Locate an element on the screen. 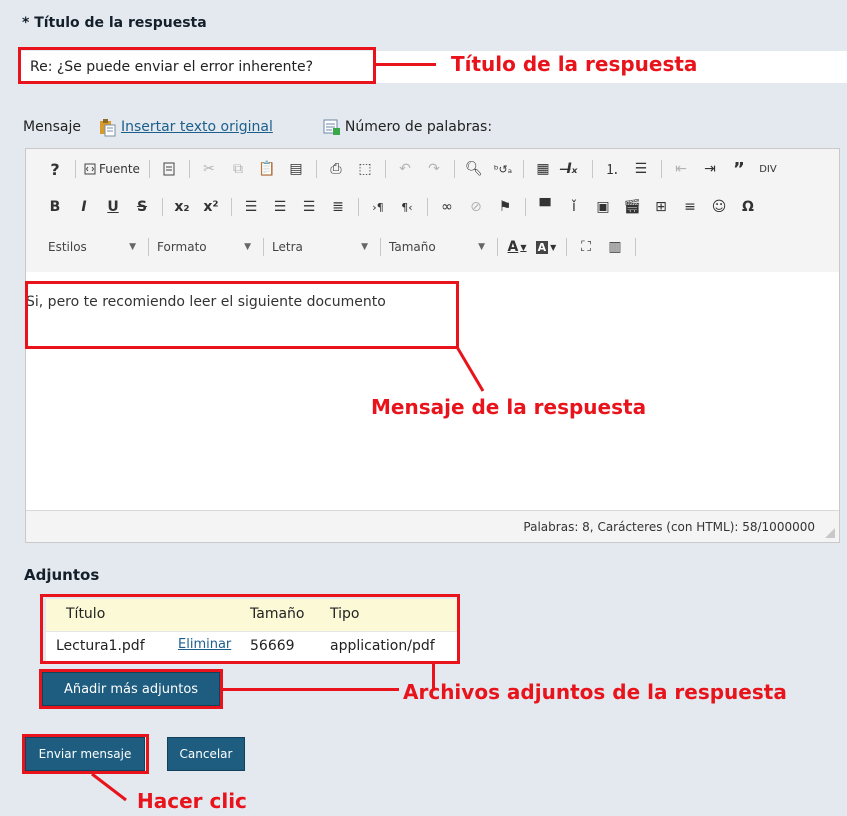  paste-button: 📋 is located at coordinates (267, 169).